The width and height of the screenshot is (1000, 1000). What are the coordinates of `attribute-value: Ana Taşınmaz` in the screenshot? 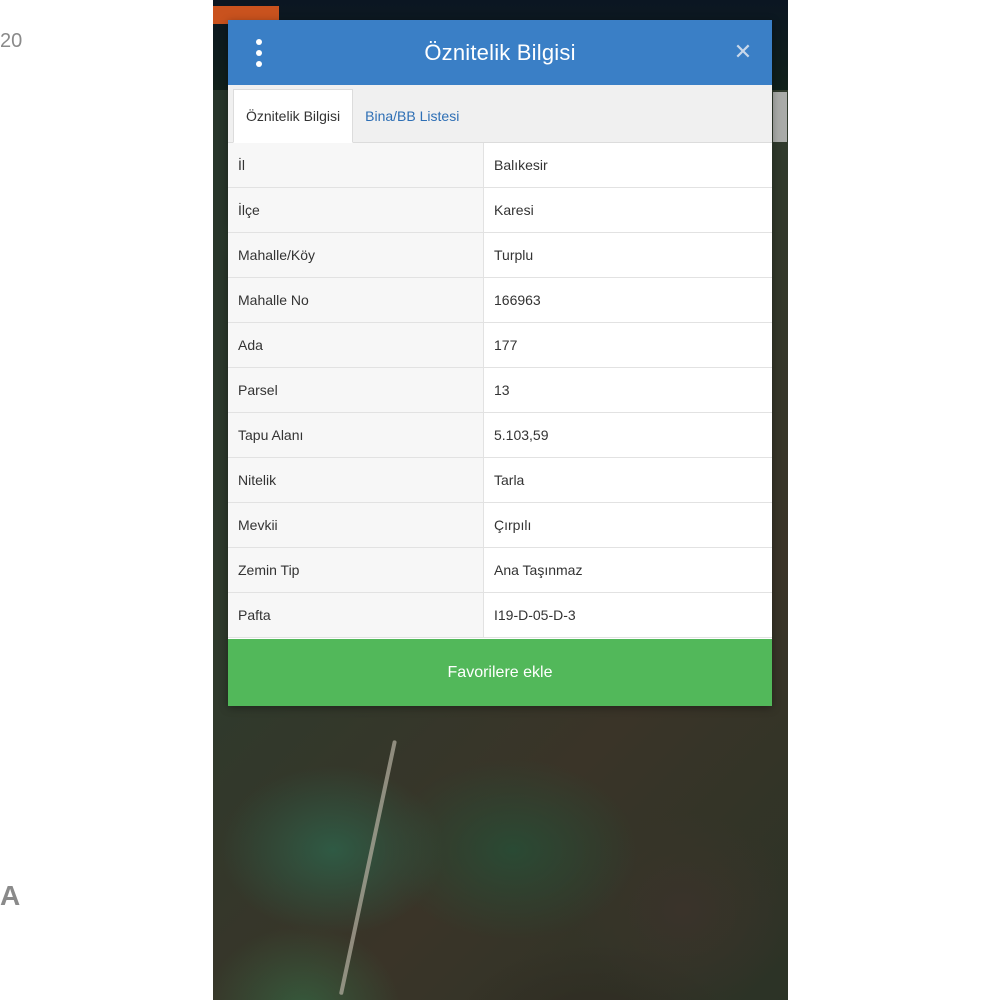 It's located at (627, 570).